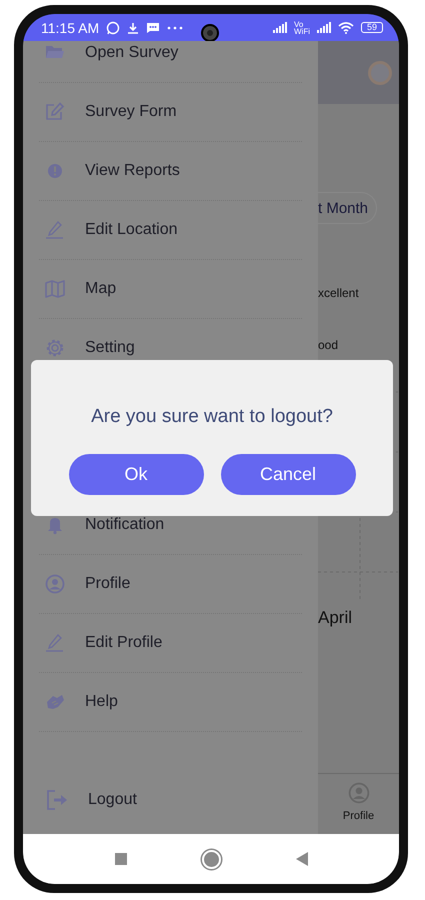 Image resolution: width=425 pixels, height=900 pixels. Describe the element at coordinates (136, 474) in the screenshot. I see `ok-button: Ok` at that location.